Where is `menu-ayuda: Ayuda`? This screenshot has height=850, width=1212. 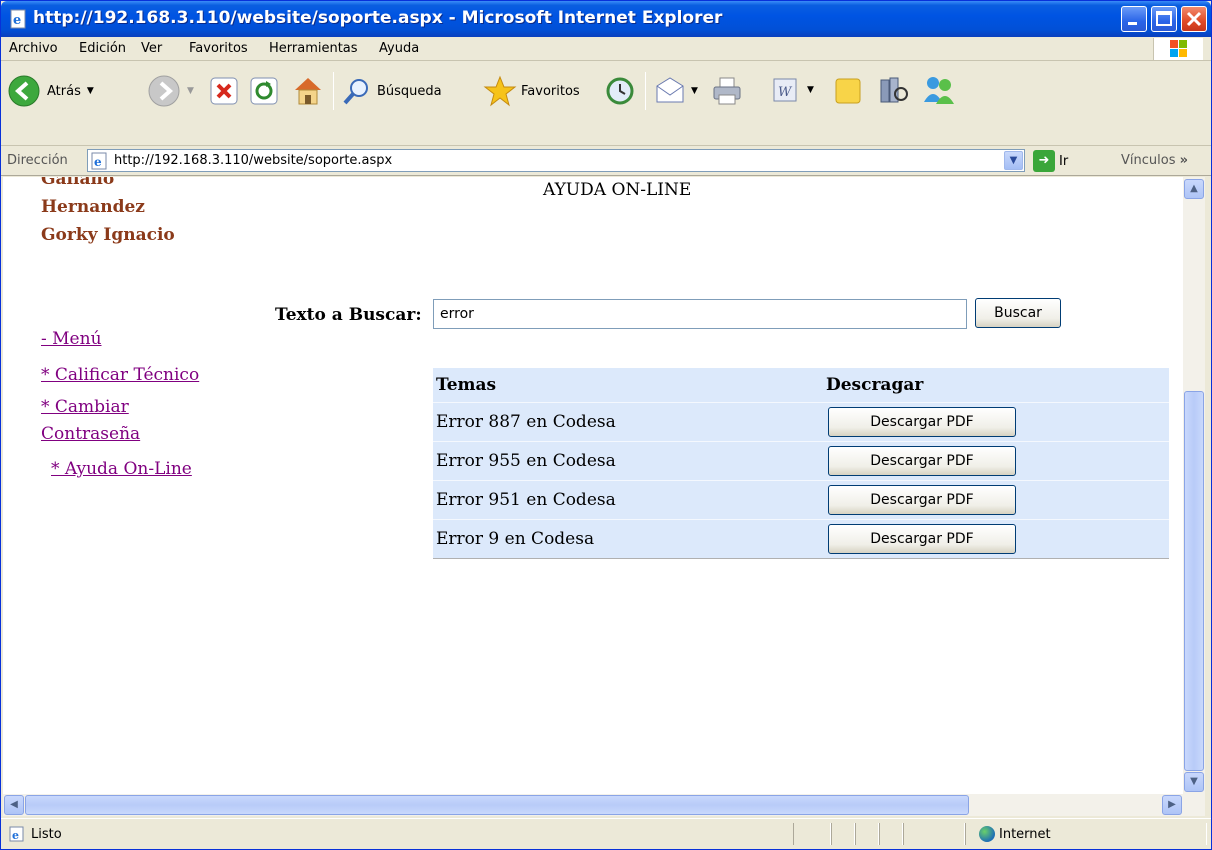
menu-ayuda: Ayuda is located at coordinates (399, 48).